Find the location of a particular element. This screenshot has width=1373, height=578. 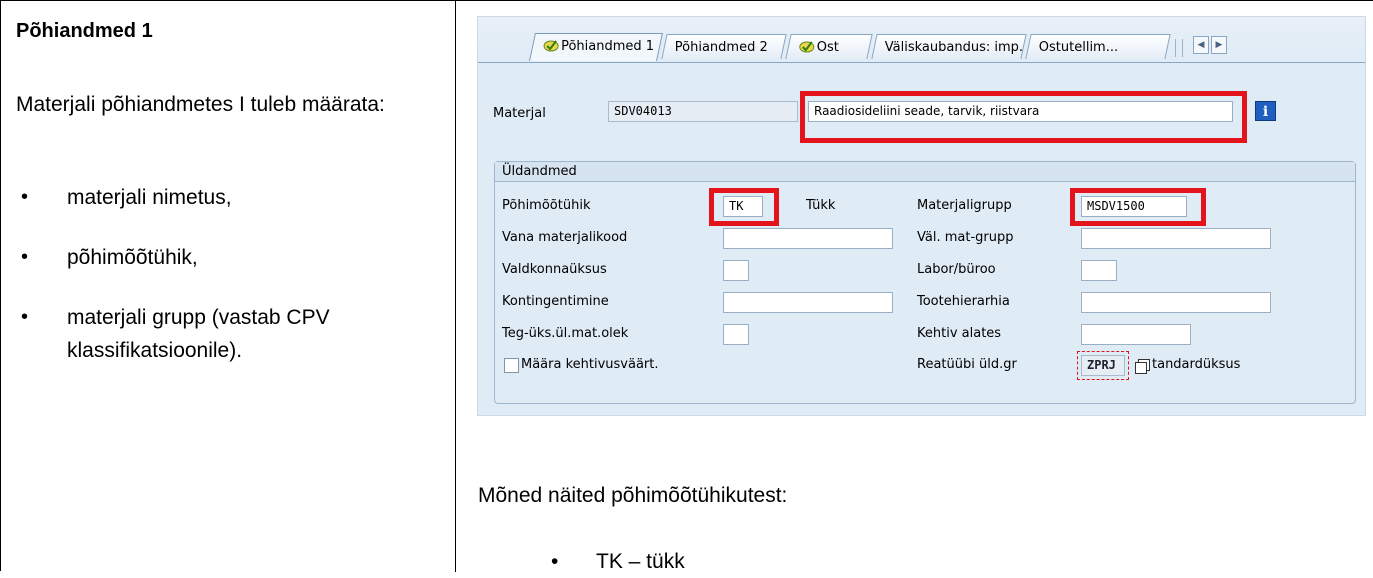

info-icon: i is located at coordinates (1265, 111).